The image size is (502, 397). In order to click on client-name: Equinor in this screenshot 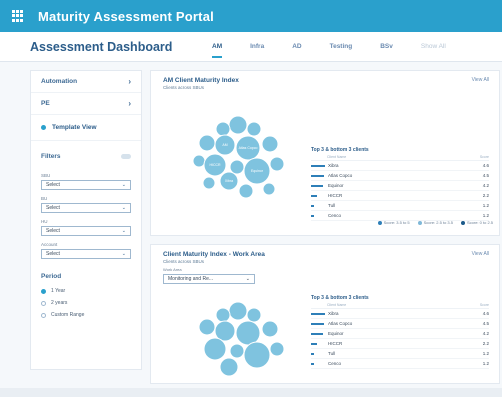, I will do `click(336, 333)`.